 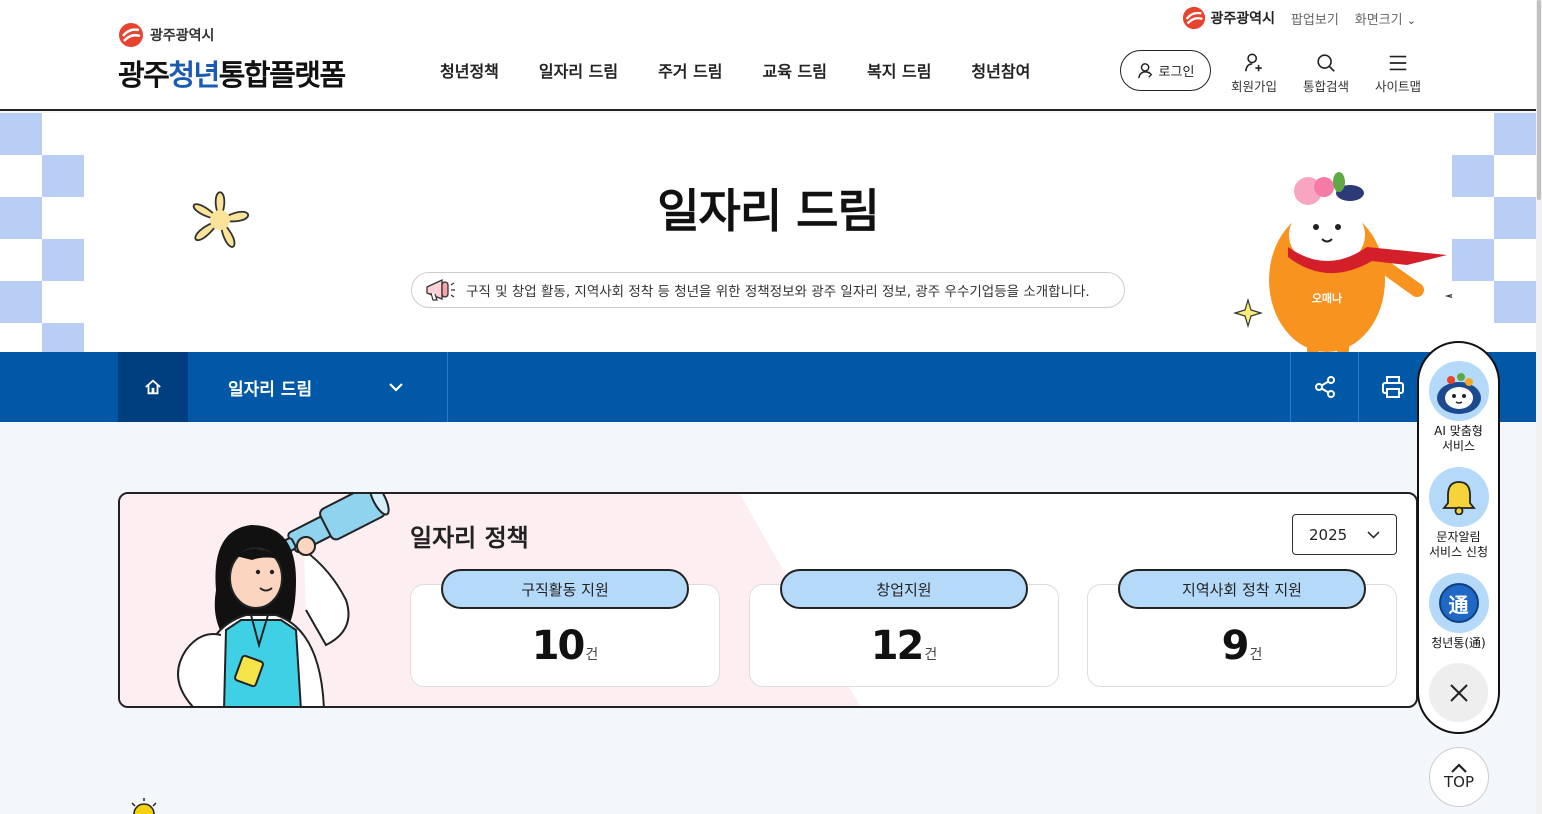 What do you see at coordinates (1144, 70) in the screenshot?
I see `user-icon` at bounding box center [1144, 70].